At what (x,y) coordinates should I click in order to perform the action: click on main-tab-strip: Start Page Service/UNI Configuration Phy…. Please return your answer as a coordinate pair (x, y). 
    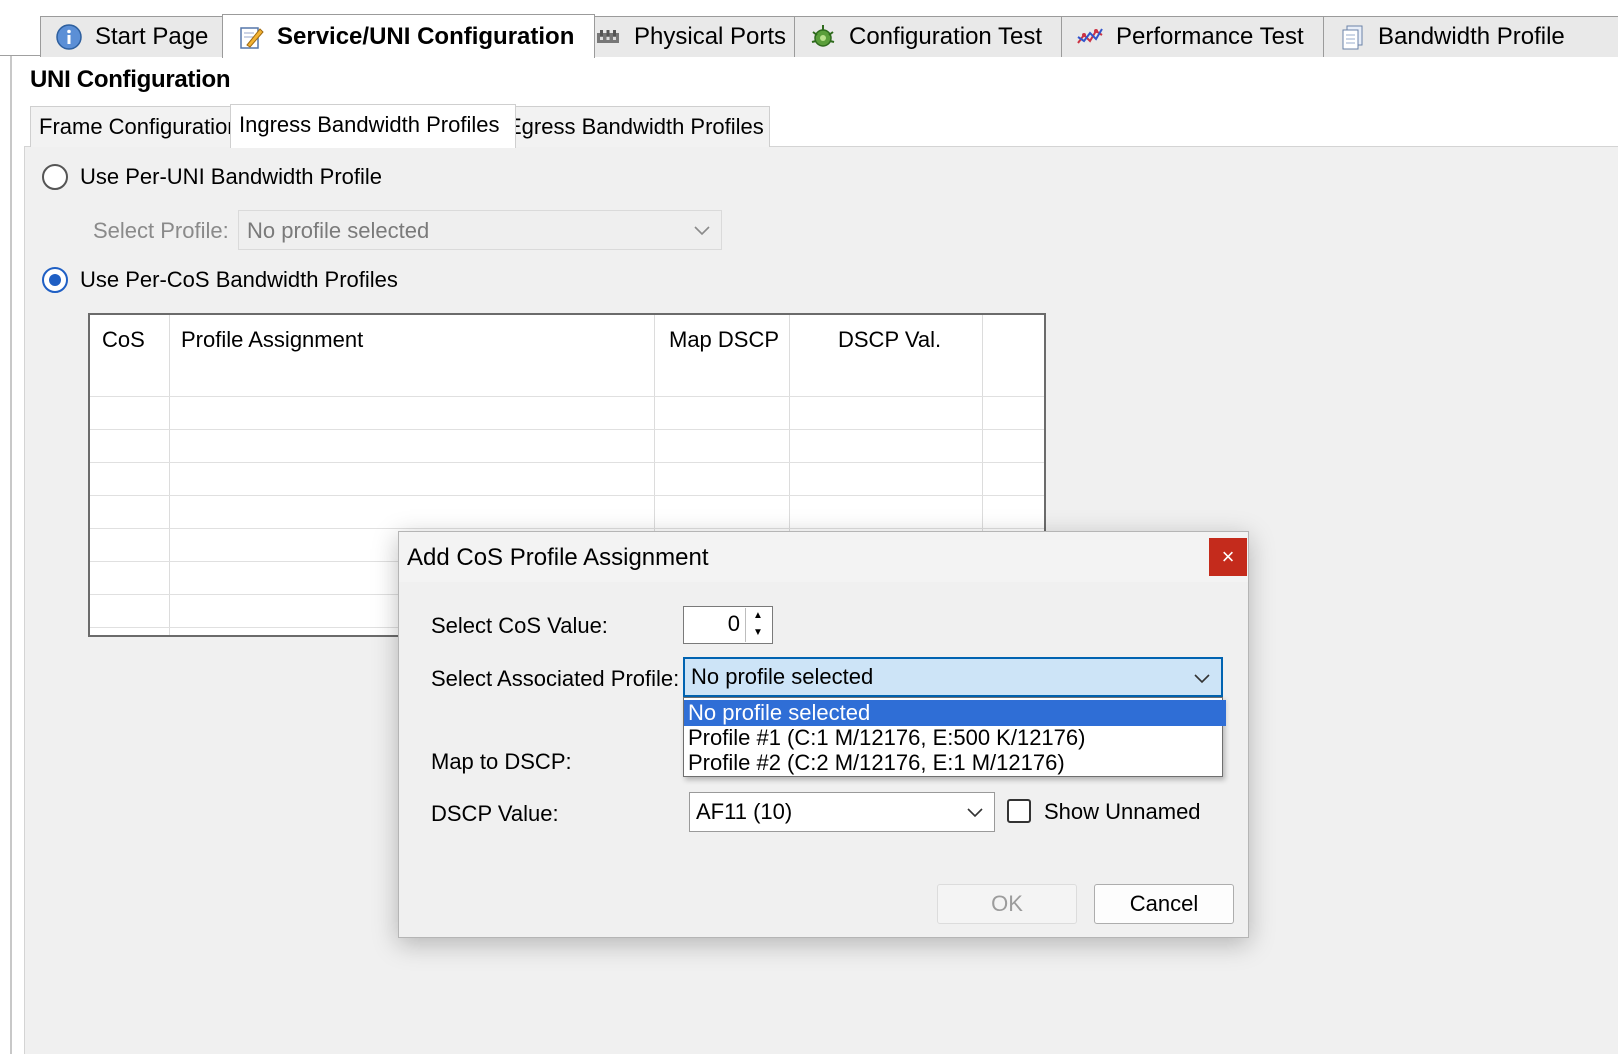
    Looking at the image, I should click on (809, 29).